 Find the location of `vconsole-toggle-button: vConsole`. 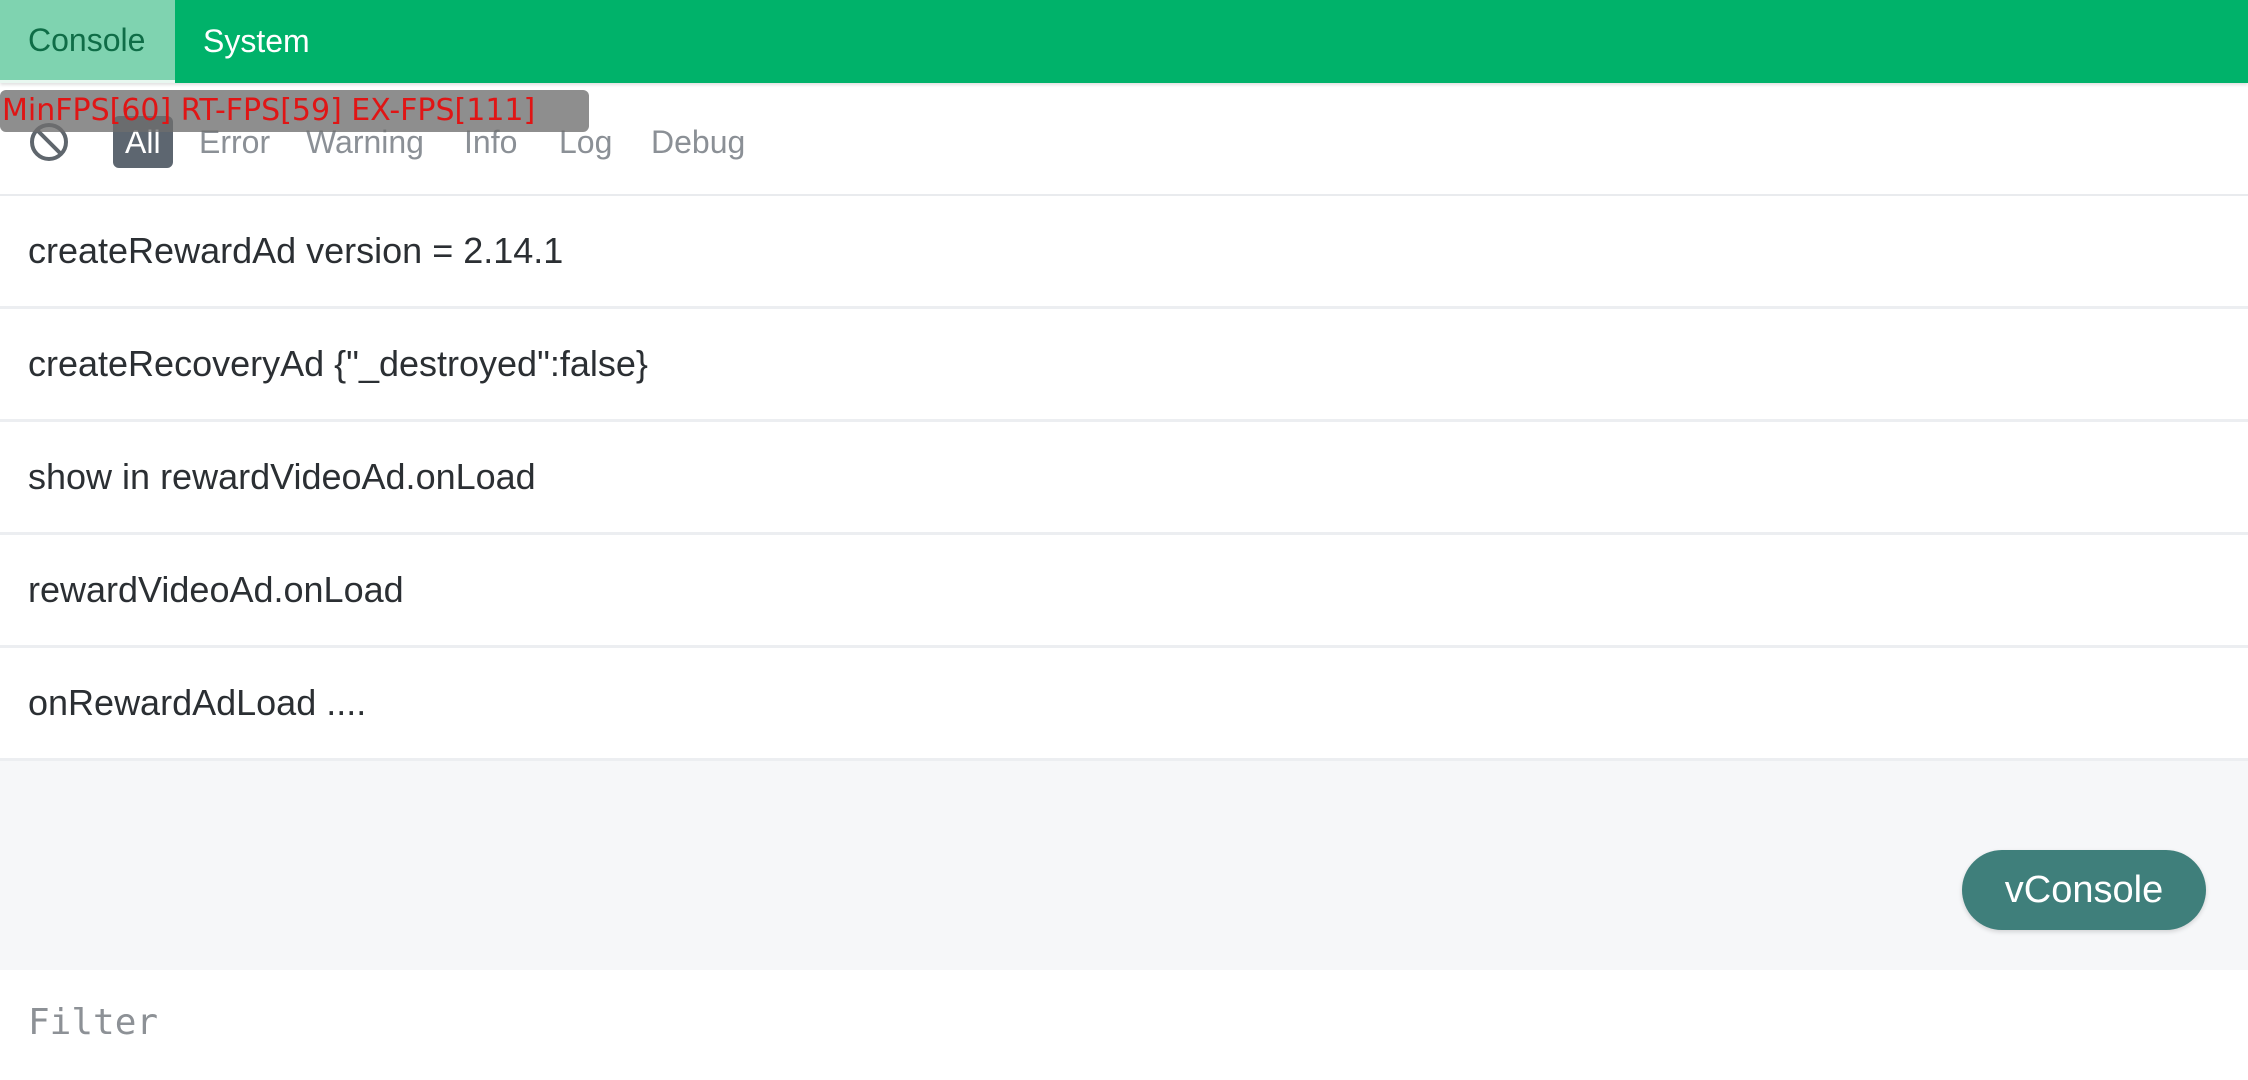

vconsole-toggle-button: vConsole is located at coordinates (2084, 890).